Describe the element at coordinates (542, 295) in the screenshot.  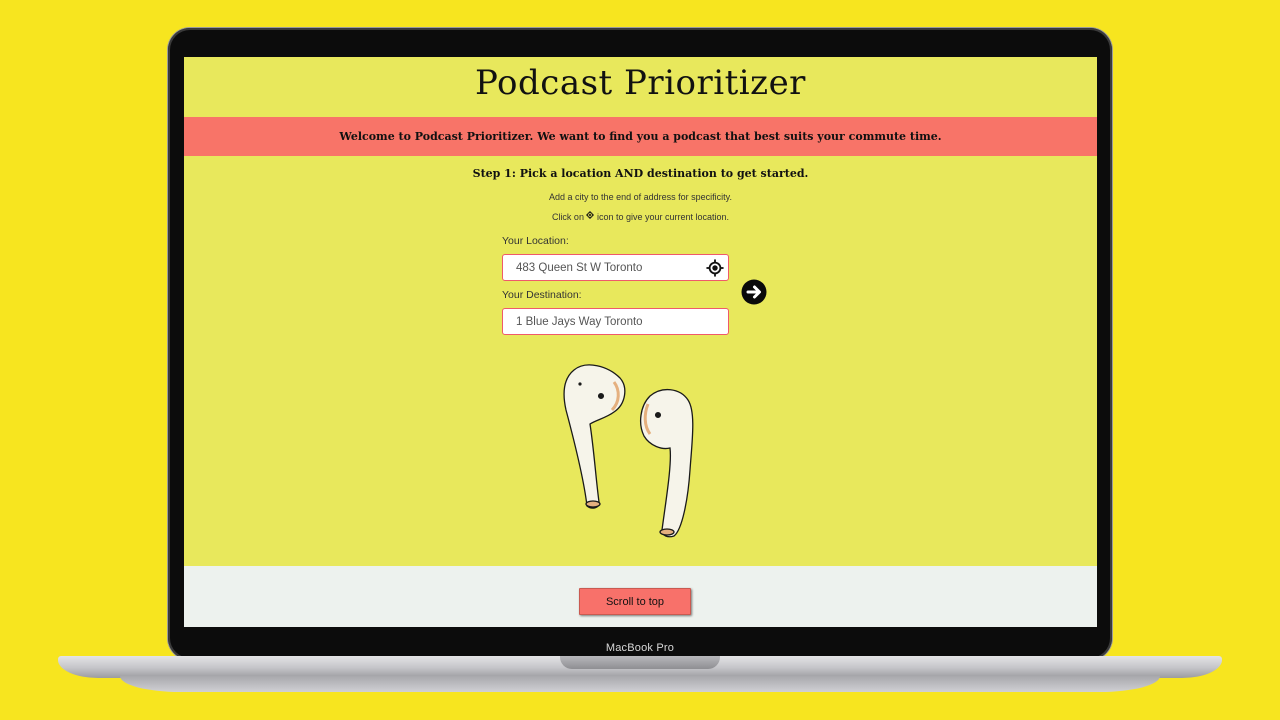
I see `destination-label: Your Destination:` at that location.